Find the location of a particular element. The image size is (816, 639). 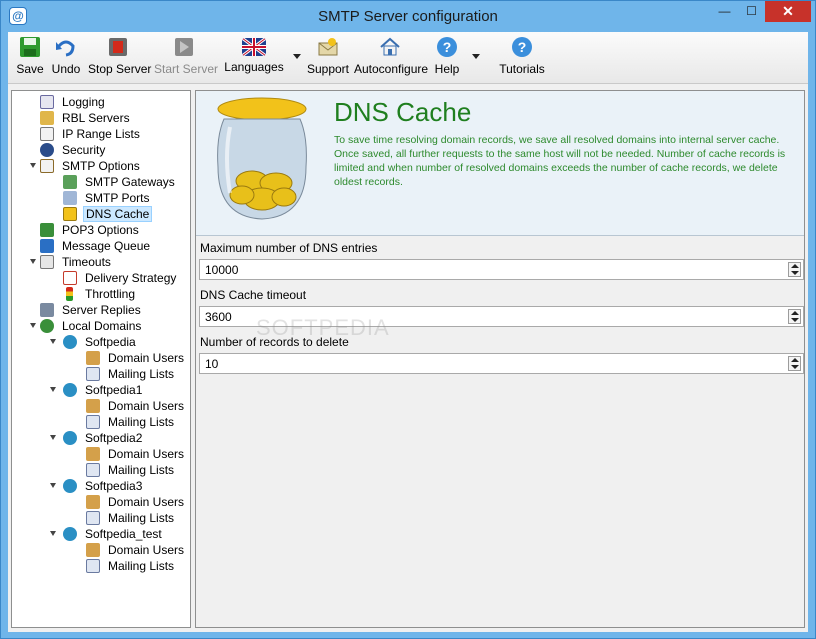

smtp-options-expander is located at coordinates (33, 165).